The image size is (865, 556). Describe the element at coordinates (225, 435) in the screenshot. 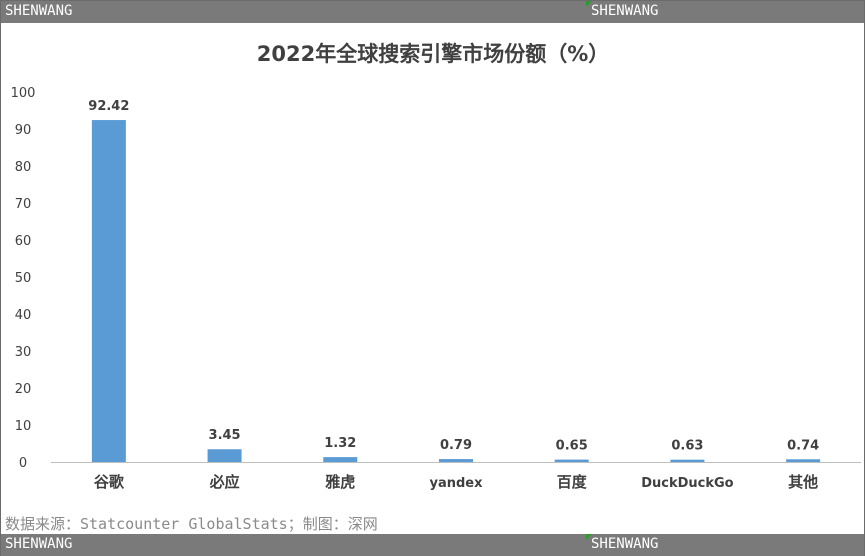

I see `data-label: 3.45` at that location.